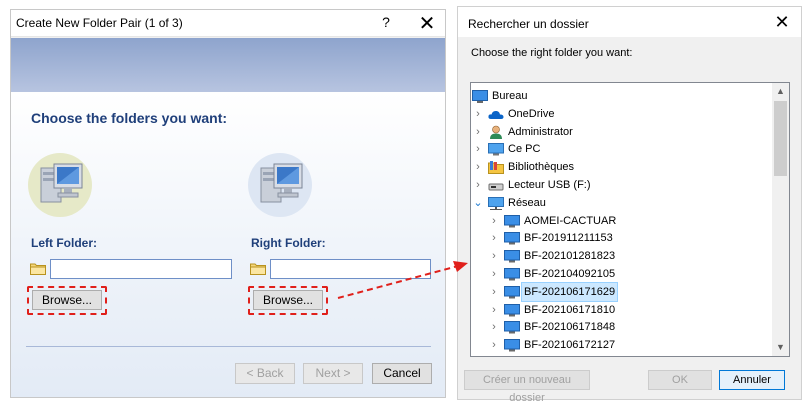 The image size is (806, 407). Describe the element at coordinates (569, 355) in the screenshot. I see `tree-item-label: BF-202106172302` at that location.